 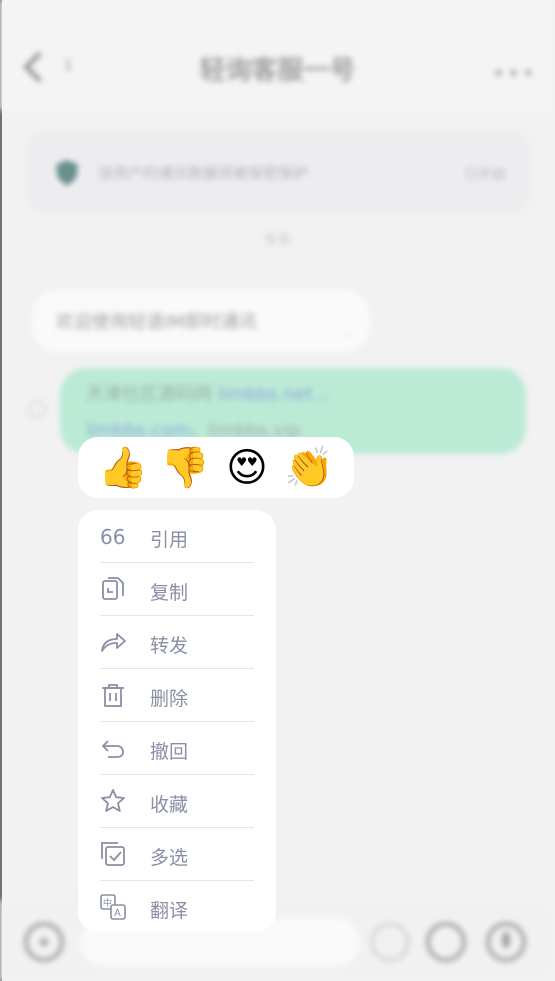 I want to click on undo-icon, so click(x=113, y=749).